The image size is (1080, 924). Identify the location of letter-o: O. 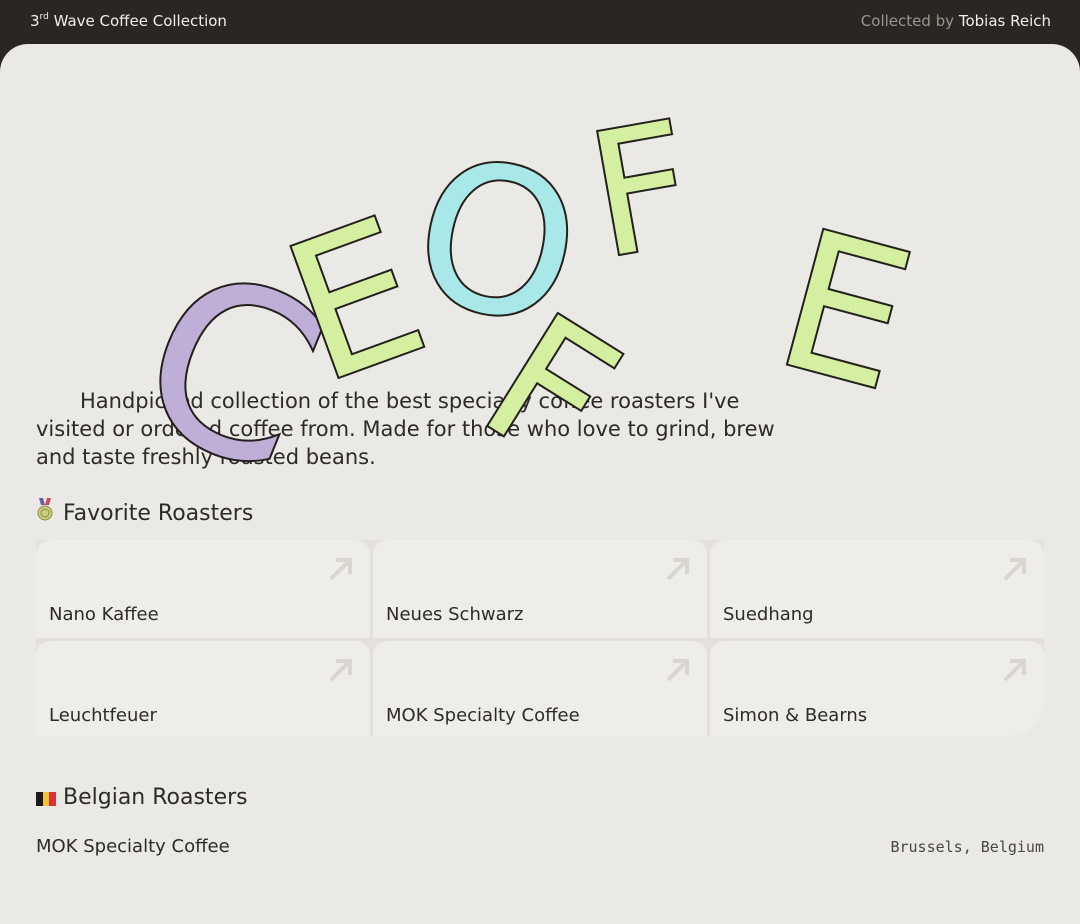
(497, 243).